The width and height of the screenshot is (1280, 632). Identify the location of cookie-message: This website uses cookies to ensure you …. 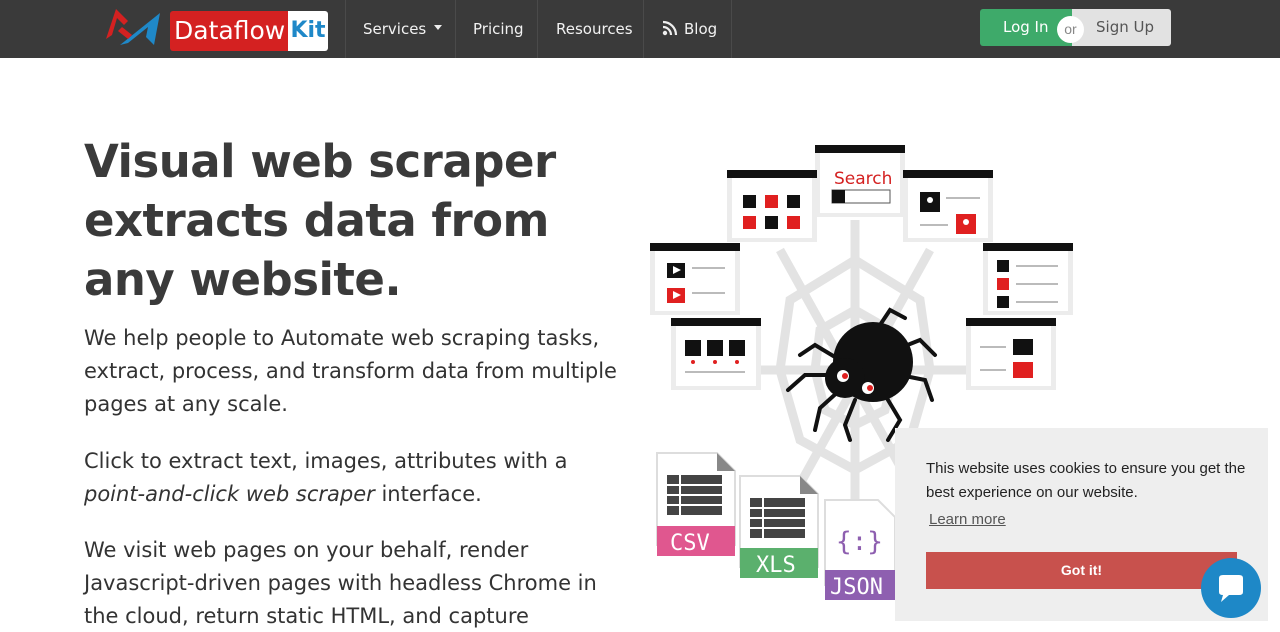
(1086, 480).